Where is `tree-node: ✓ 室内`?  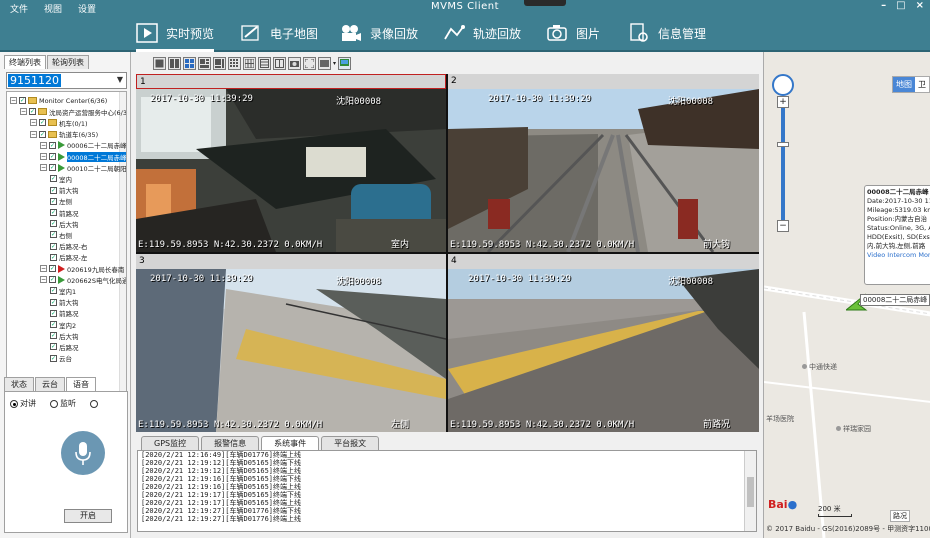 tree-node: ✓ 室内 is located at coordinates (61, 178).